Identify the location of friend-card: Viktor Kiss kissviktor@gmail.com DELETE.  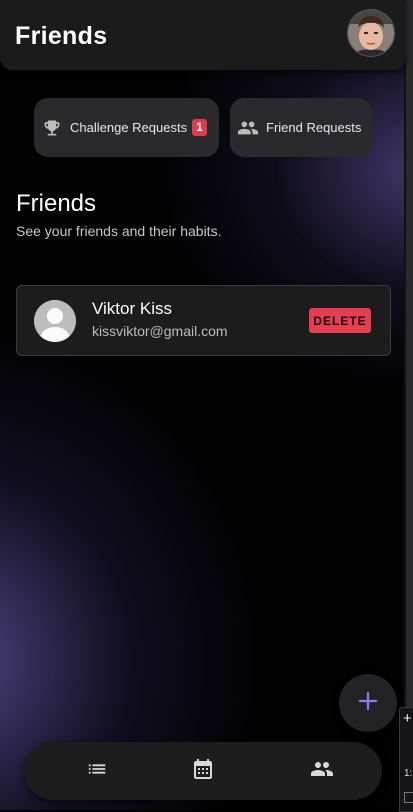
(203, 320).